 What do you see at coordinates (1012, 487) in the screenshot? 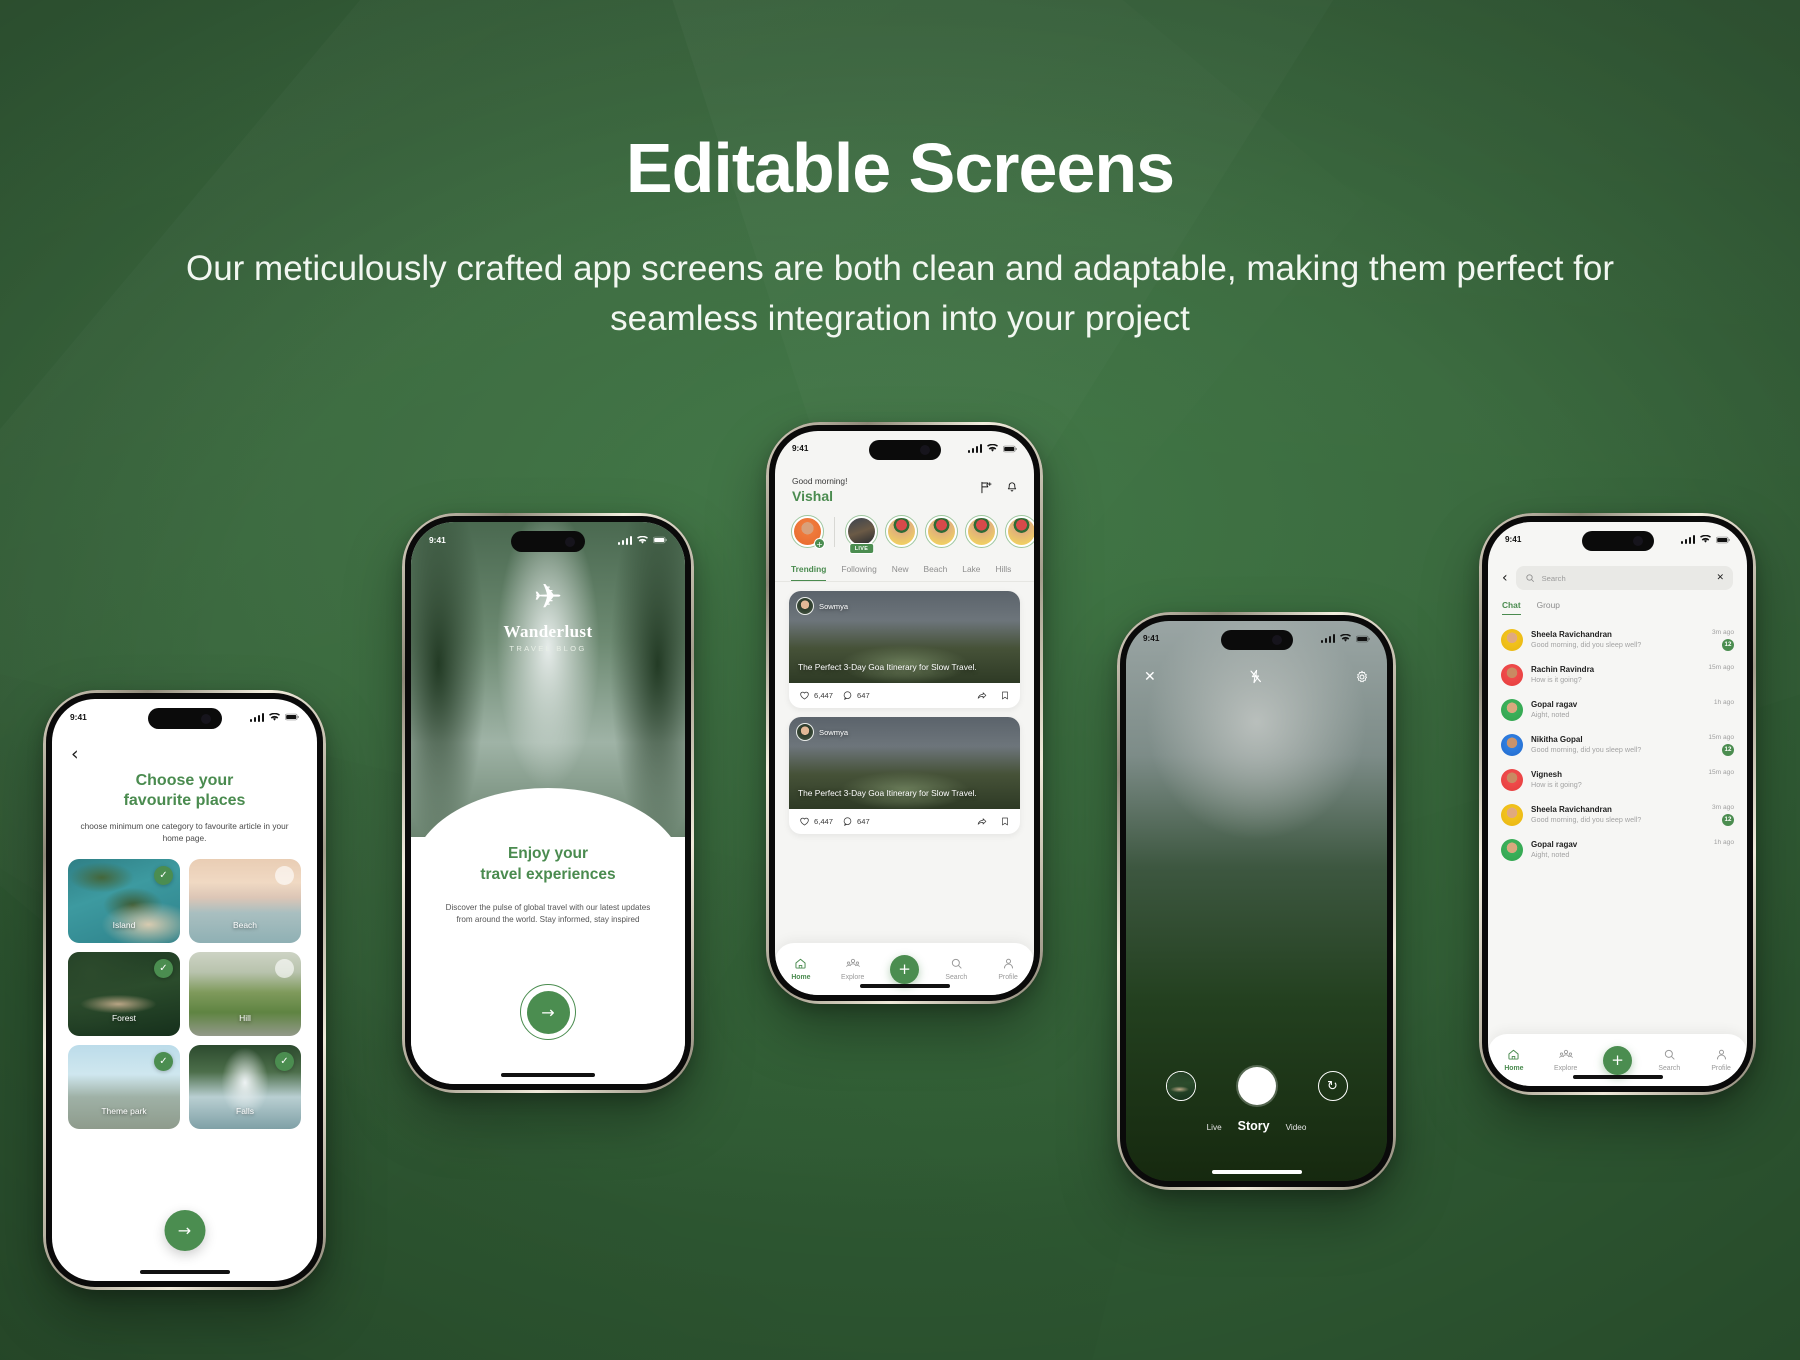
I see `bell-icon` at bounding box center [1012, 487].